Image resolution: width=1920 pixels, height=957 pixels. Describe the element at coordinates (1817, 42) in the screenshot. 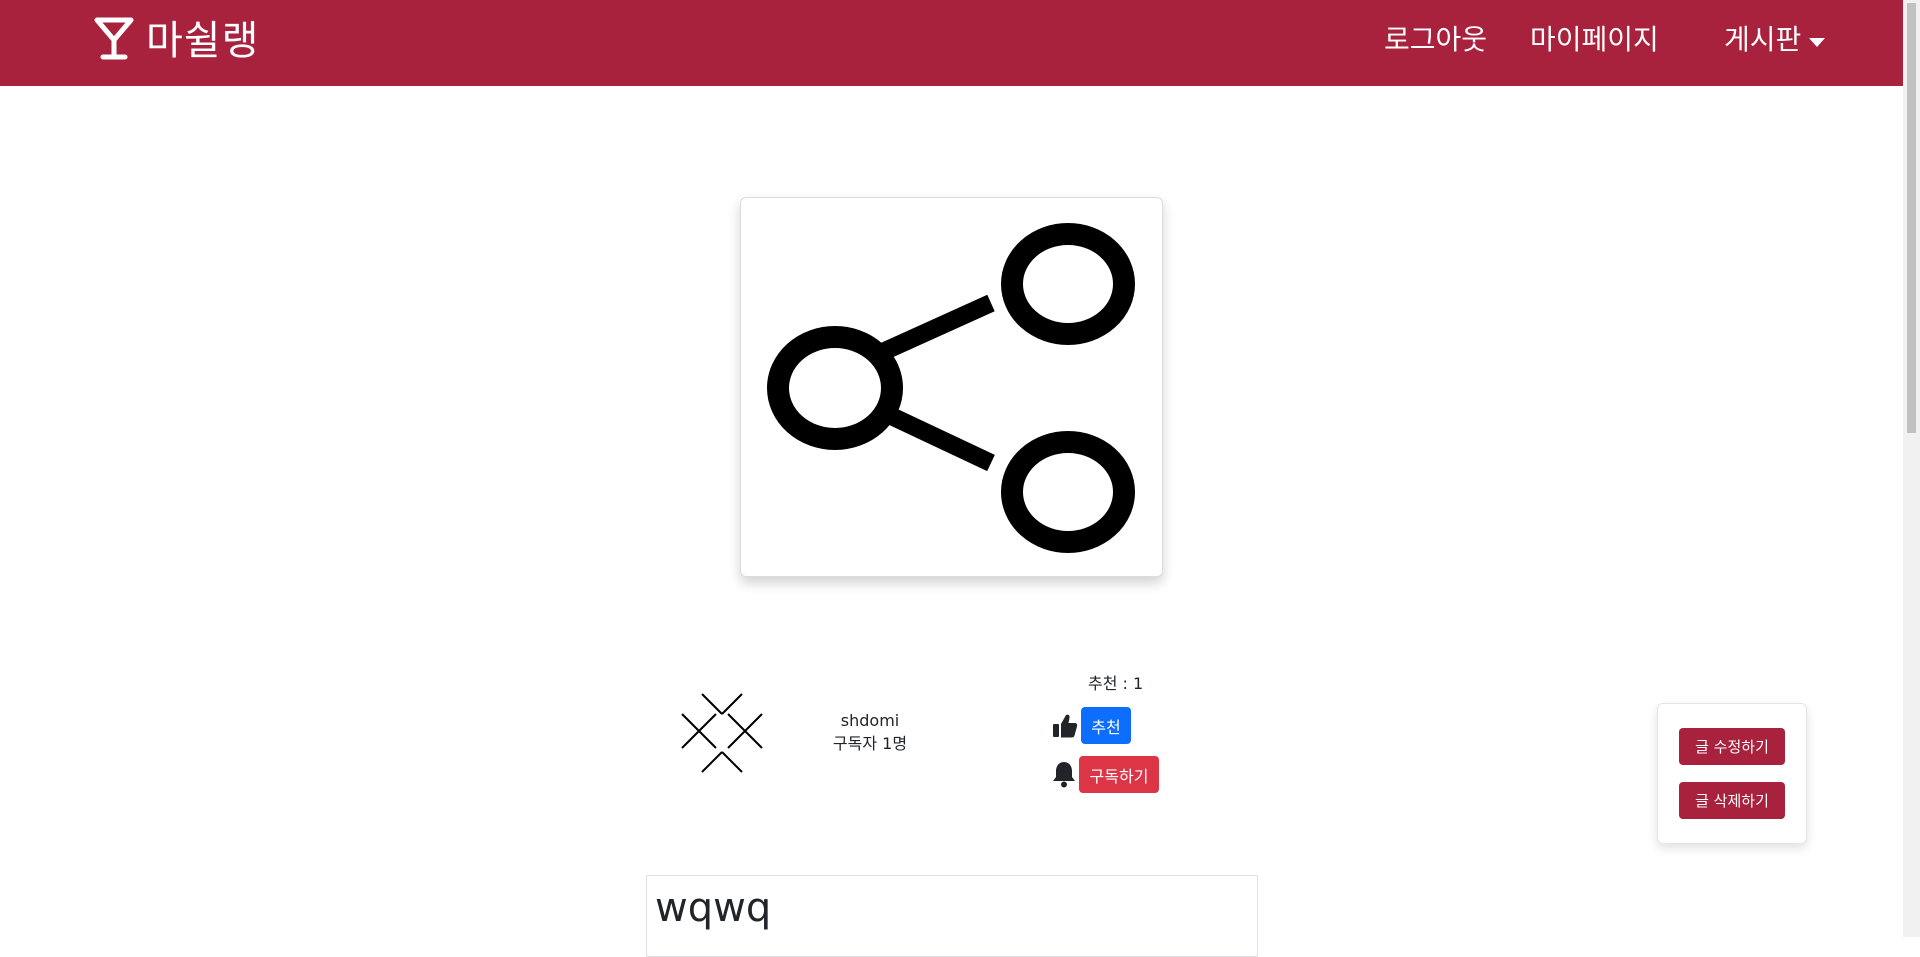

I see `caret-down-icon` at that location.